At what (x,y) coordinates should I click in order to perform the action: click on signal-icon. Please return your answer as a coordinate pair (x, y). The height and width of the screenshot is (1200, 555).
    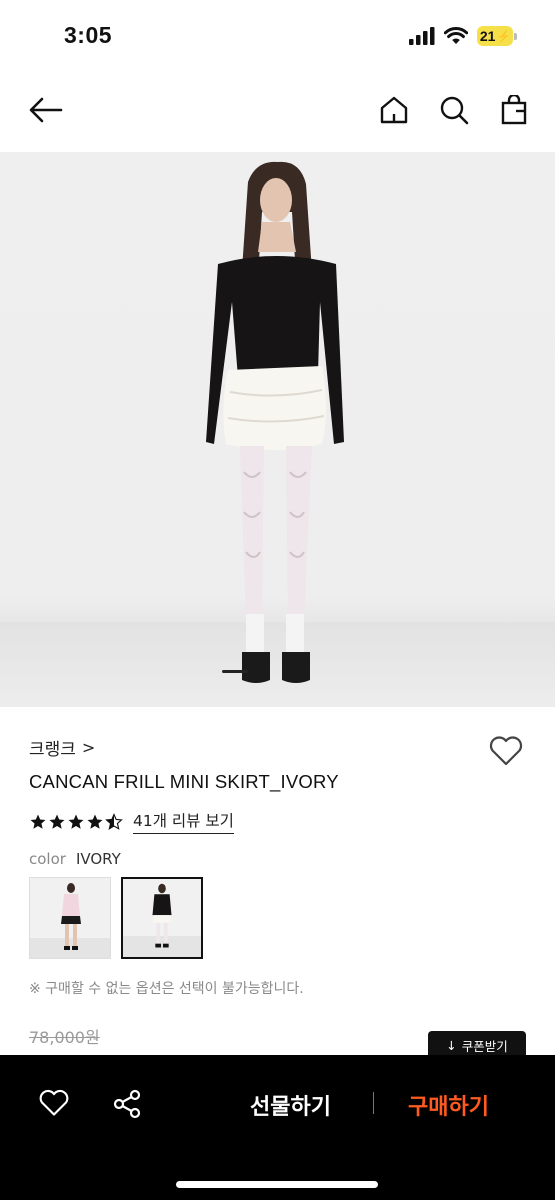
    Looking at the image, I should click on (422, 36).